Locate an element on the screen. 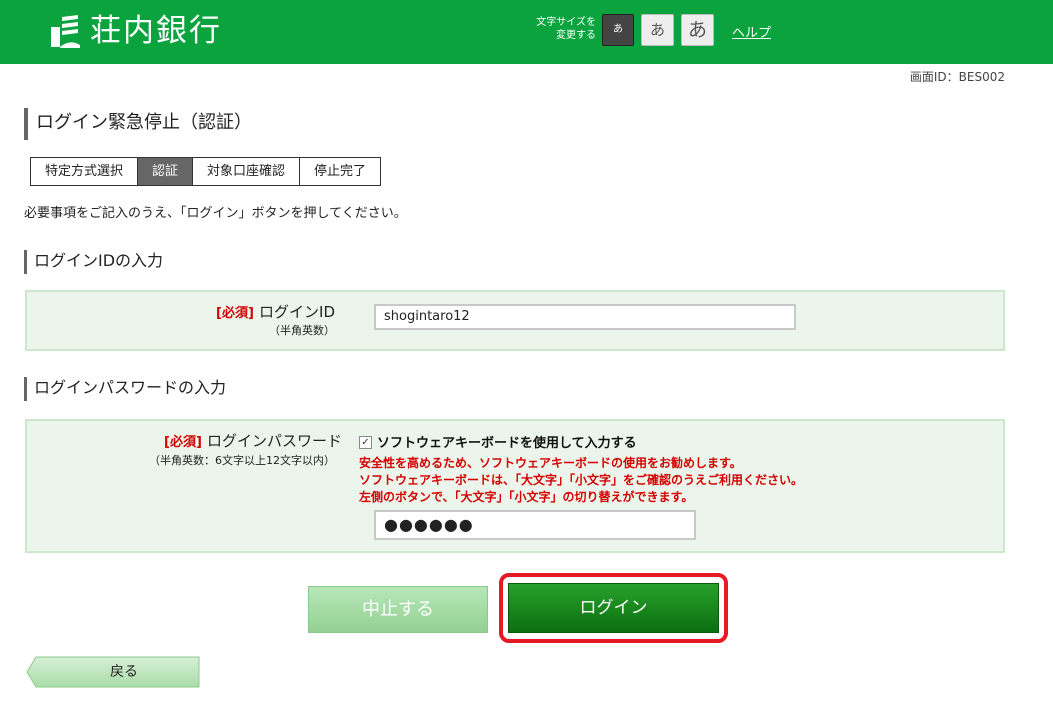 This screenshot has width=1053, height=704. font-size-label-line2: 変更する is located at coordinates (576, 35).